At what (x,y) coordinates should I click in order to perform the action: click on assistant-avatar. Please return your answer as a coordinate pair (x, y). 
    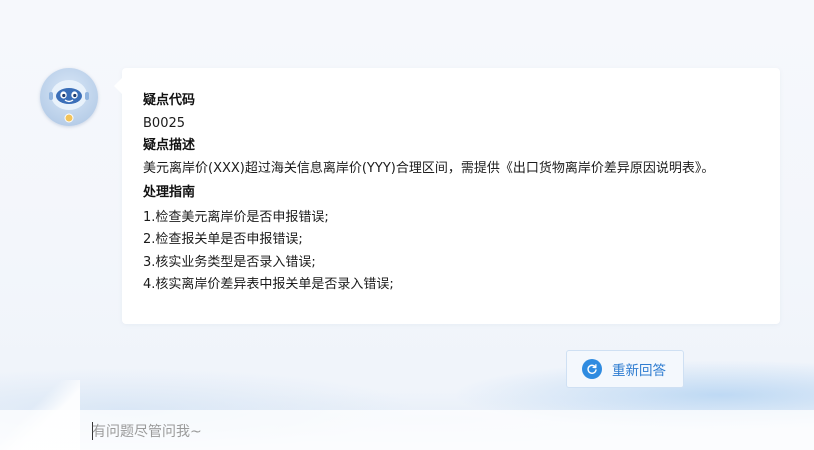
    Looking at the image, I should click on (69, 97).